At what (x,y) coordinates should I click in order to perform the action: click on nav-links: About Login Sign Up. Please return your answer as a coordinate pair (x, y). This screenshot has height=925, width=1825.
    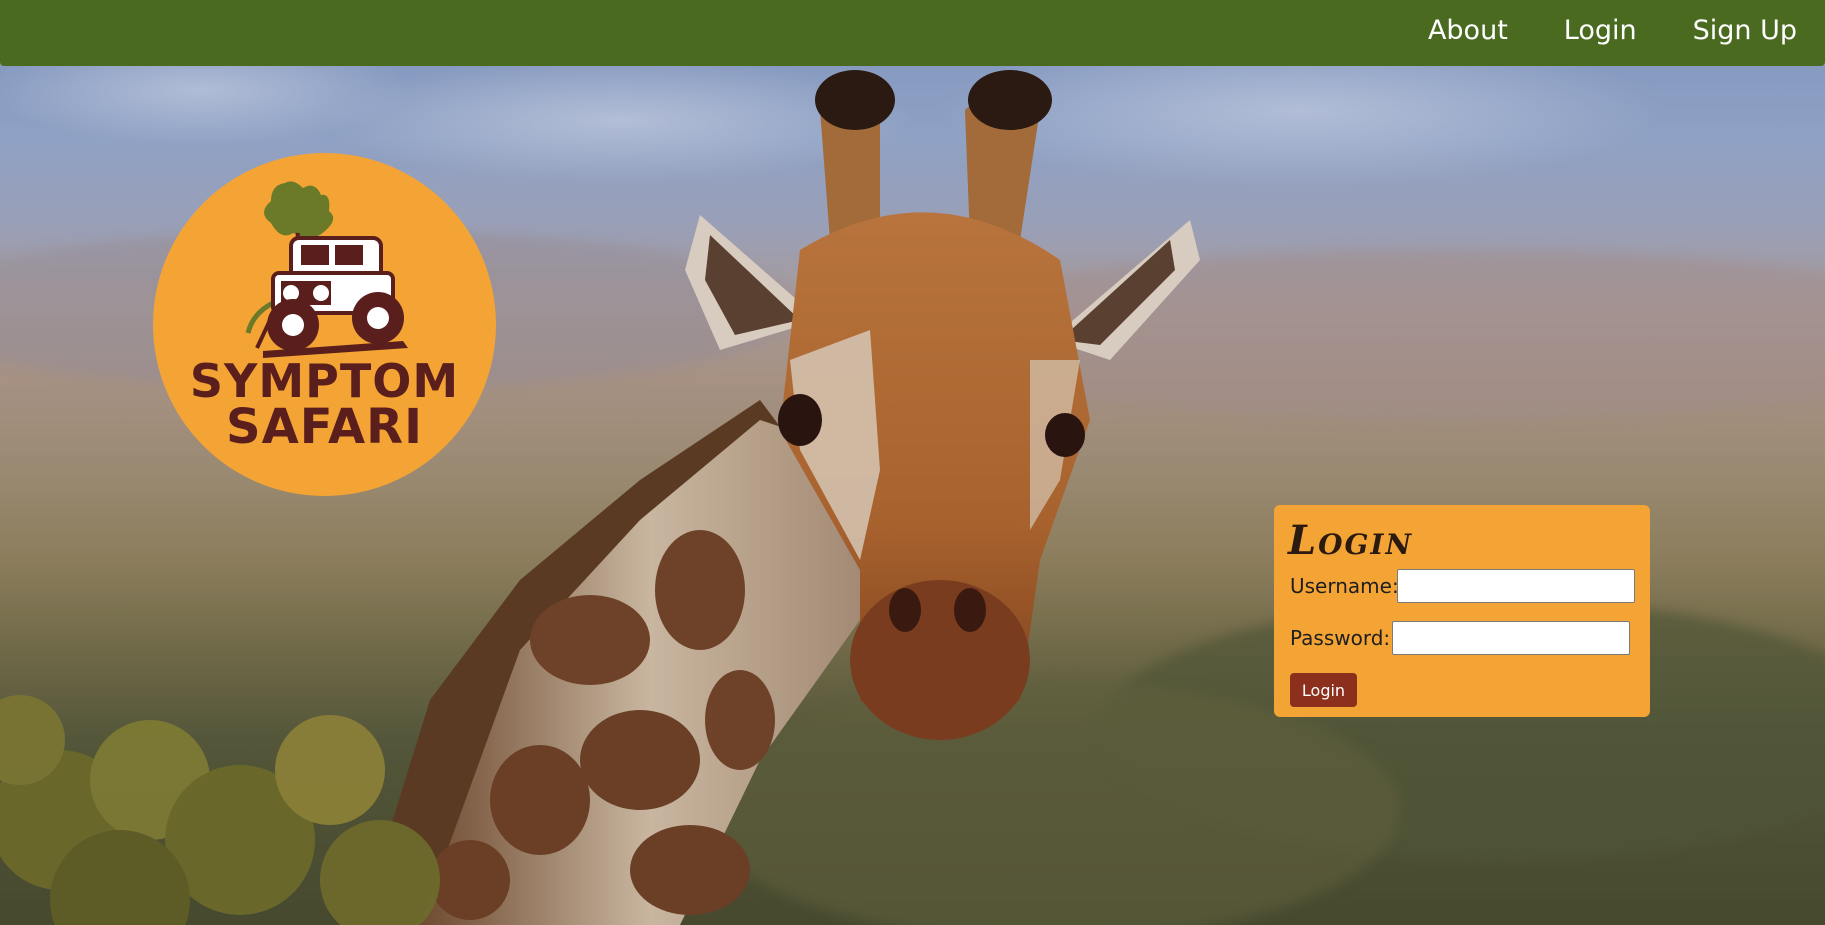
    Looking at the image, I should click on (1612, 30).